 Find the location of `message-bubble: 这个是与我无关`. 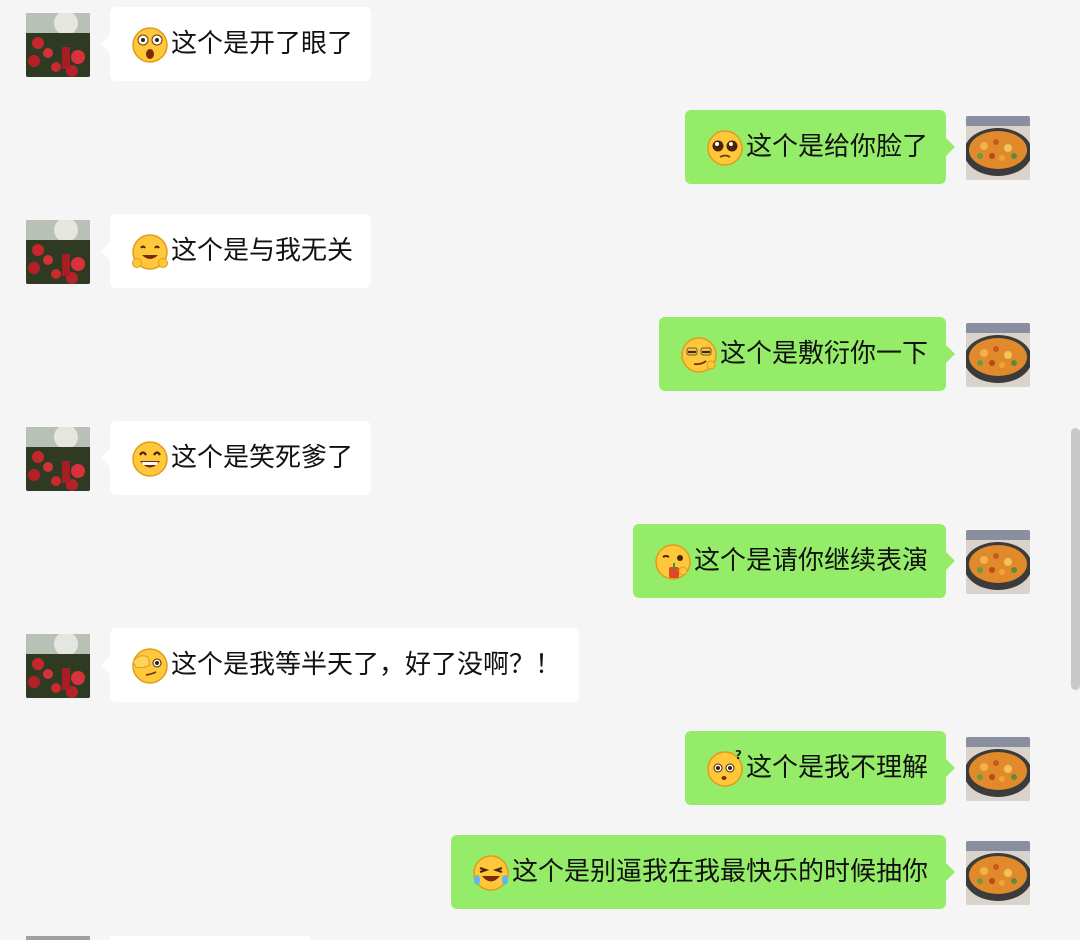

message-bubble: 这个是与我无关 is located at coordinates (236, 251).